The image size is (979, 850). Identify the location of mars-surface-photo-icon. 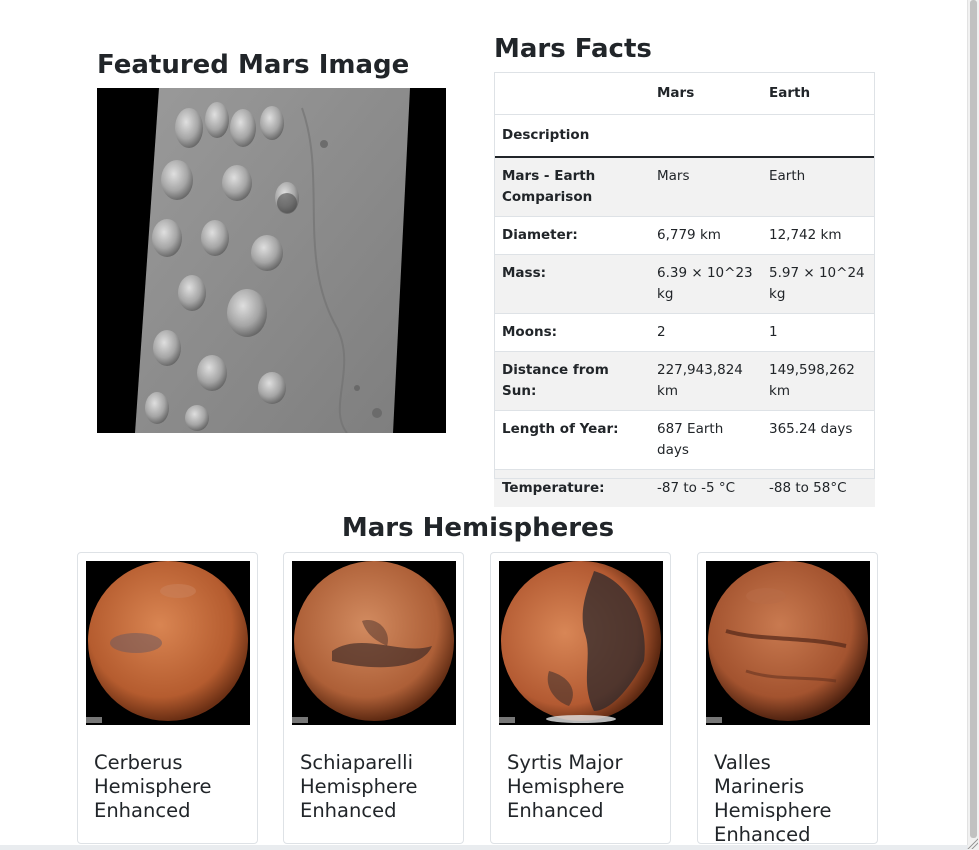
(271, 260).